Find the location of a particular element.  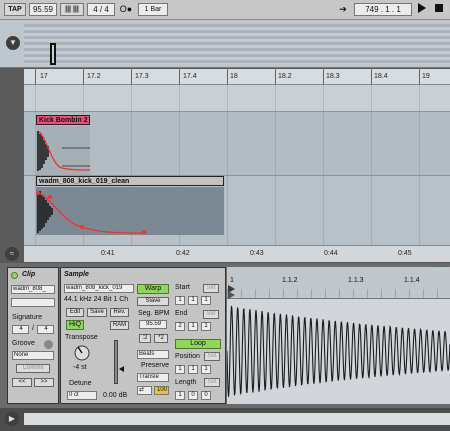

position-set-button: Set is located at coordinates (212, 356).